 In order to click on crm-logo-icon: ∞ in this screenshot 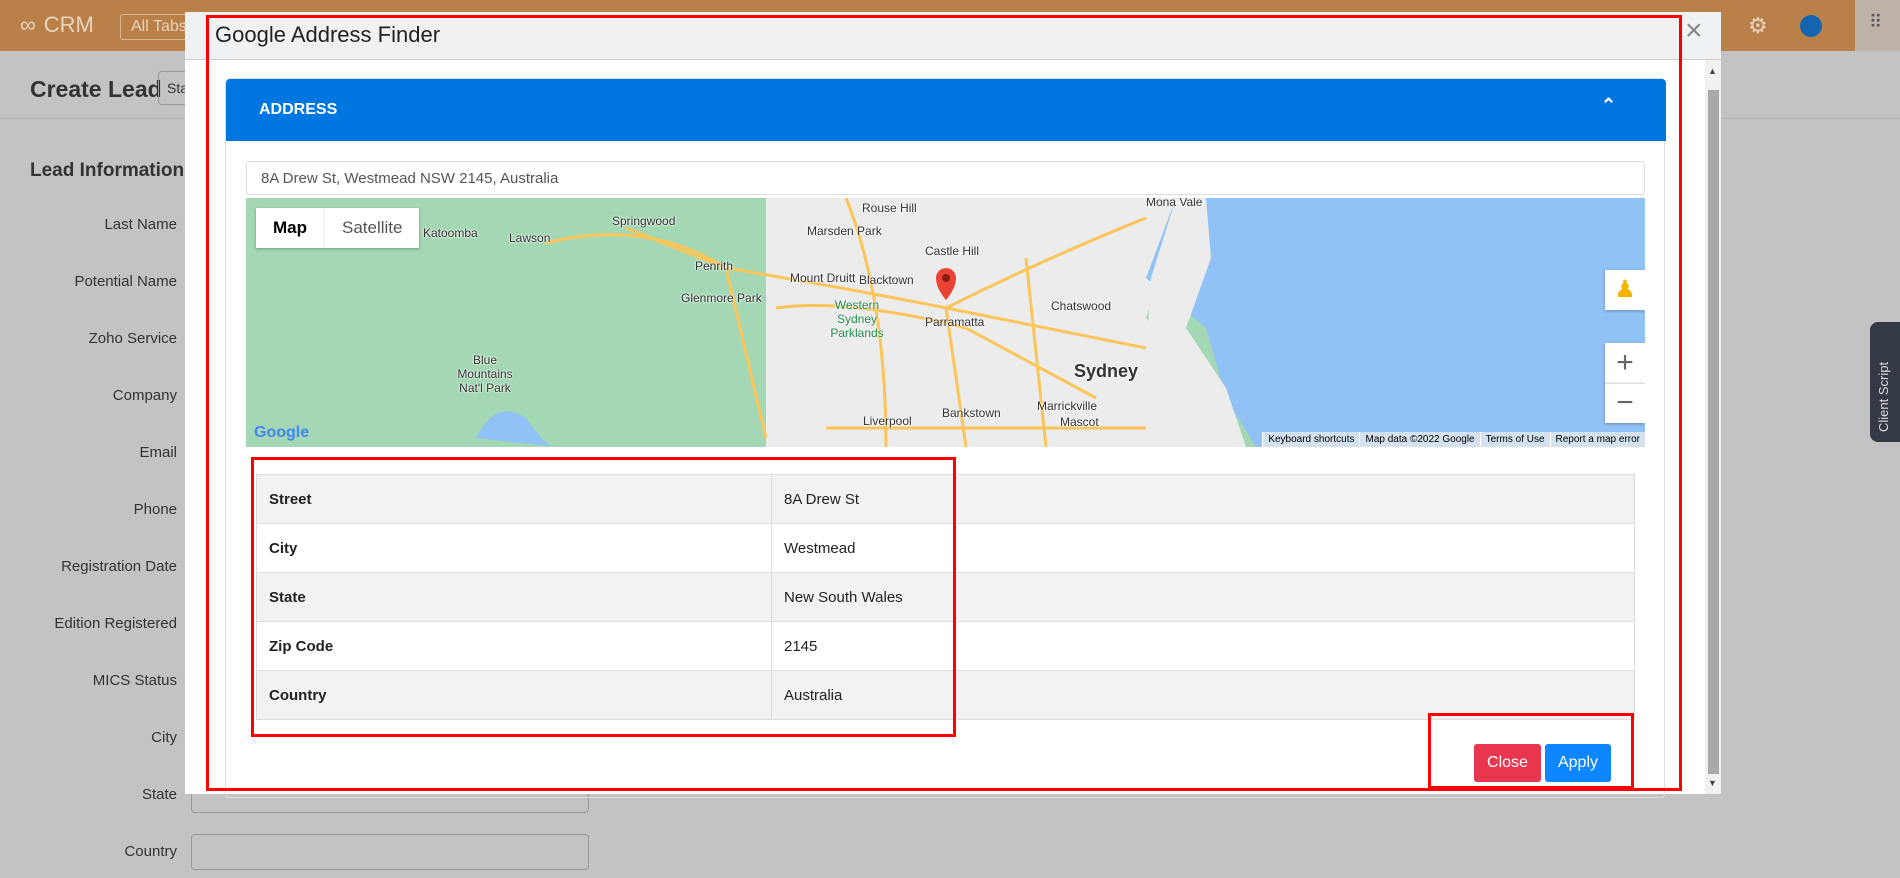, I will do `click(28, 24)`.